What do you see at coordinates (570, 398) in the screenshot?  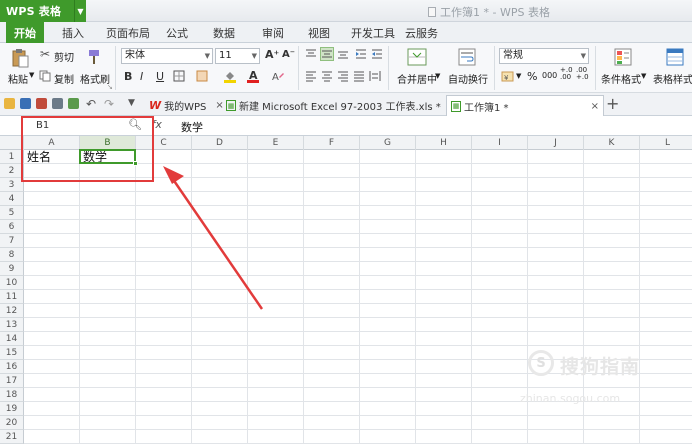 I see `watermark-url: zhinan.sogou.com` at bounding box center [570, 398].